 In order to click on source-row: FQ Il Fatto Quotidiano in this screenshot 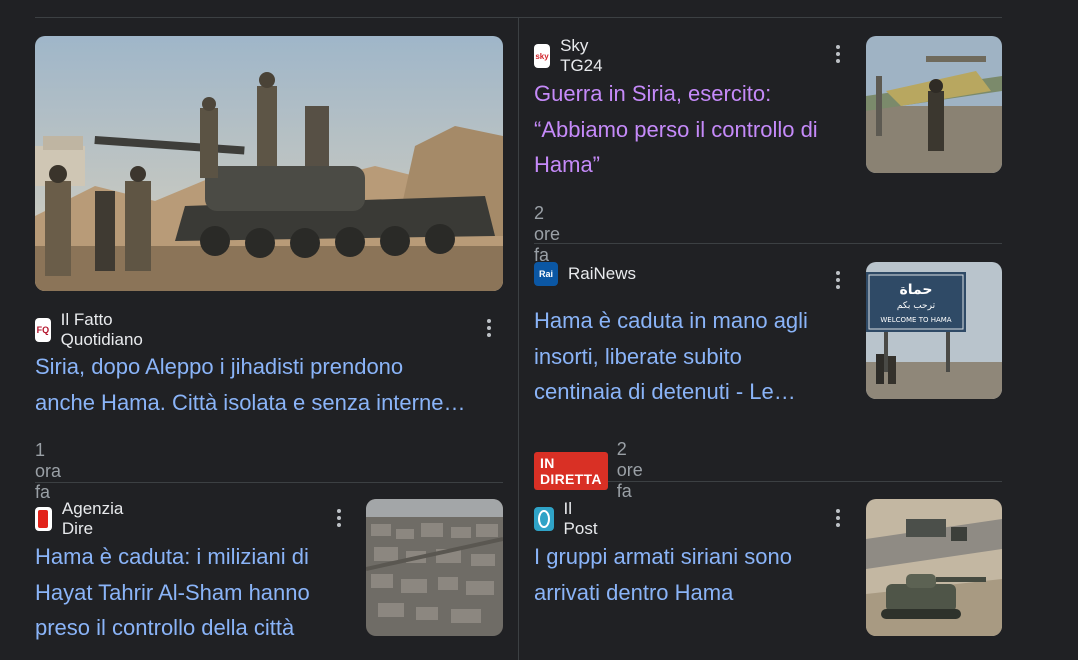, I will do `click(93, 330)`.